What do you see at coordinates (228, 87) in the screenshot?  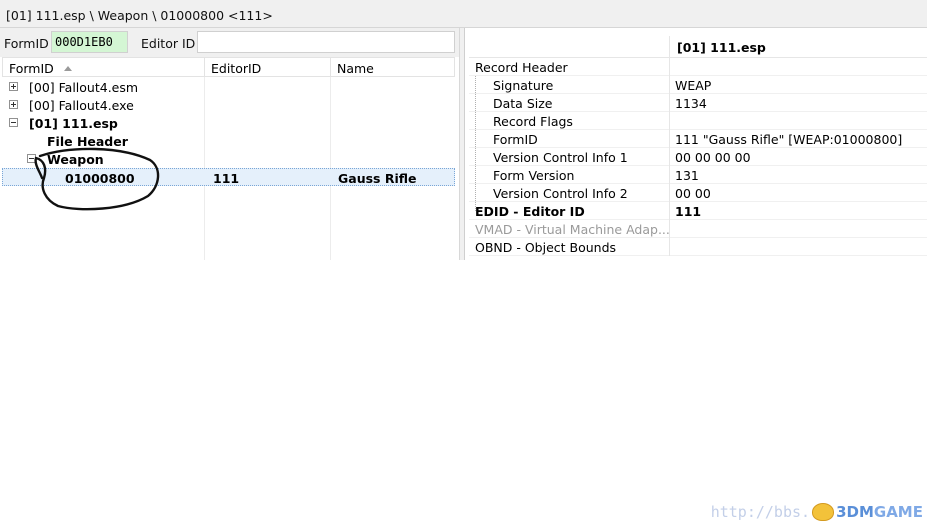 I see `tree-node-fallout4-esm: [00] Fallout4.esm` at bounding box center [228, 87].